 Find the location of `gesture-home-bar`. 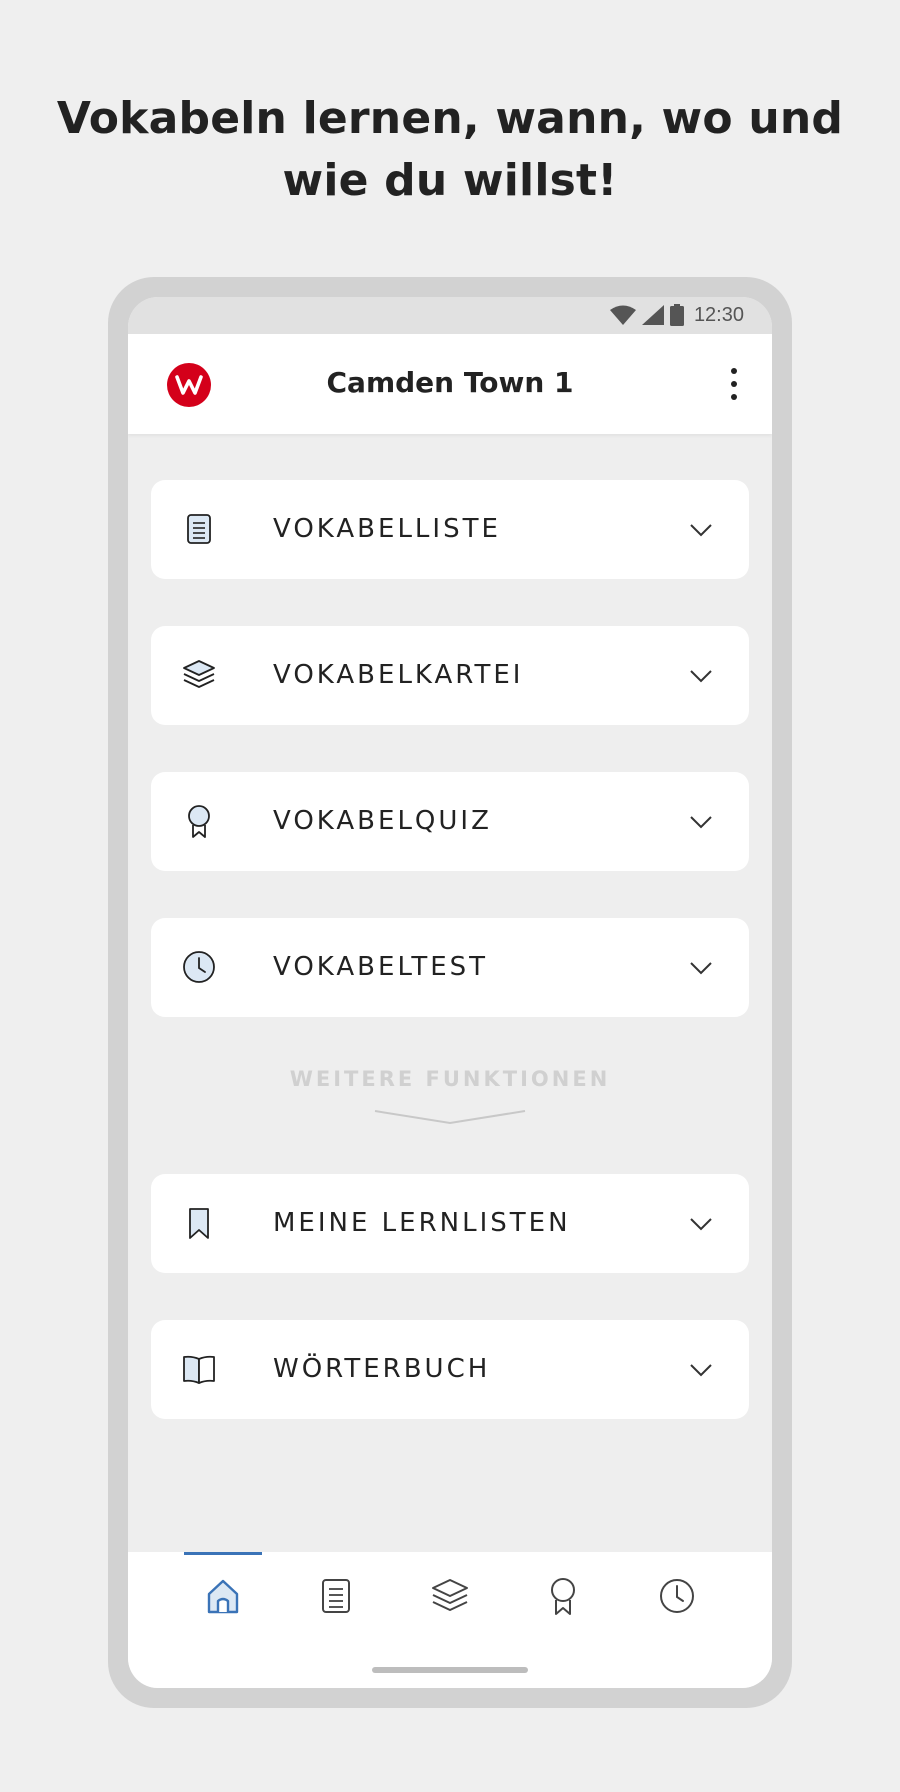

gesture-home-bar is located at coordinates (450, 1670).